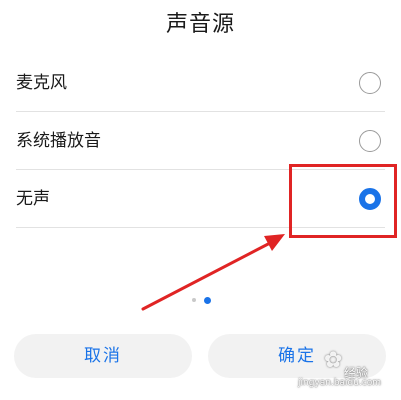 The width and height of the screenshot is (401, 400). I want to click on watermark: ✿ 经验 jingyan.baidu.com, so click(348, 374).